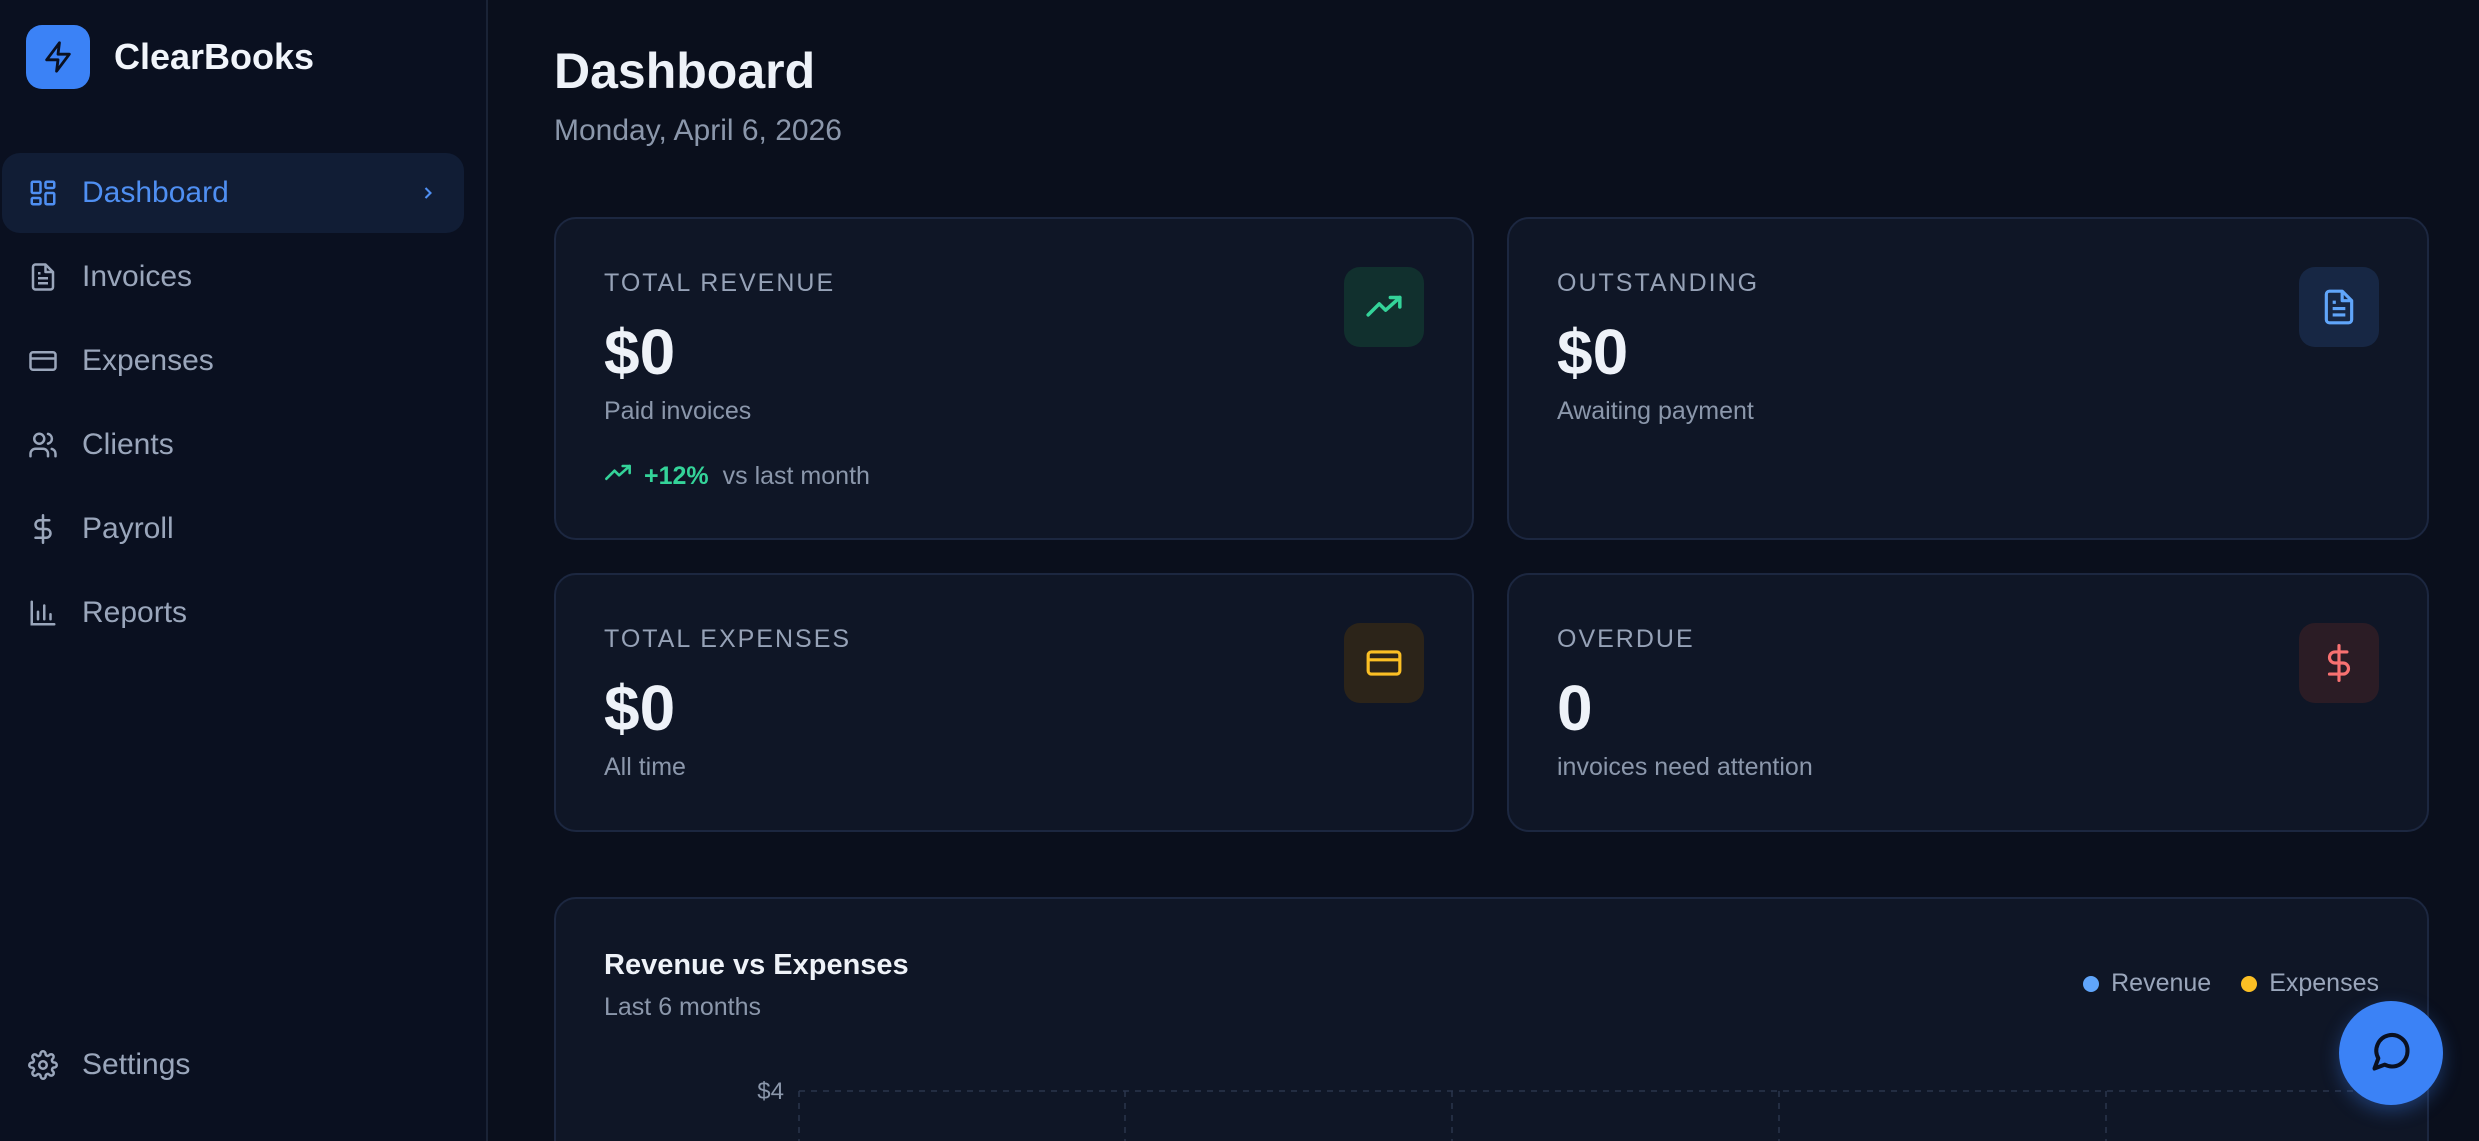 The image size is (2479, 1141). I want to click on sidebar-item-label: Reports, so click(135, 612).